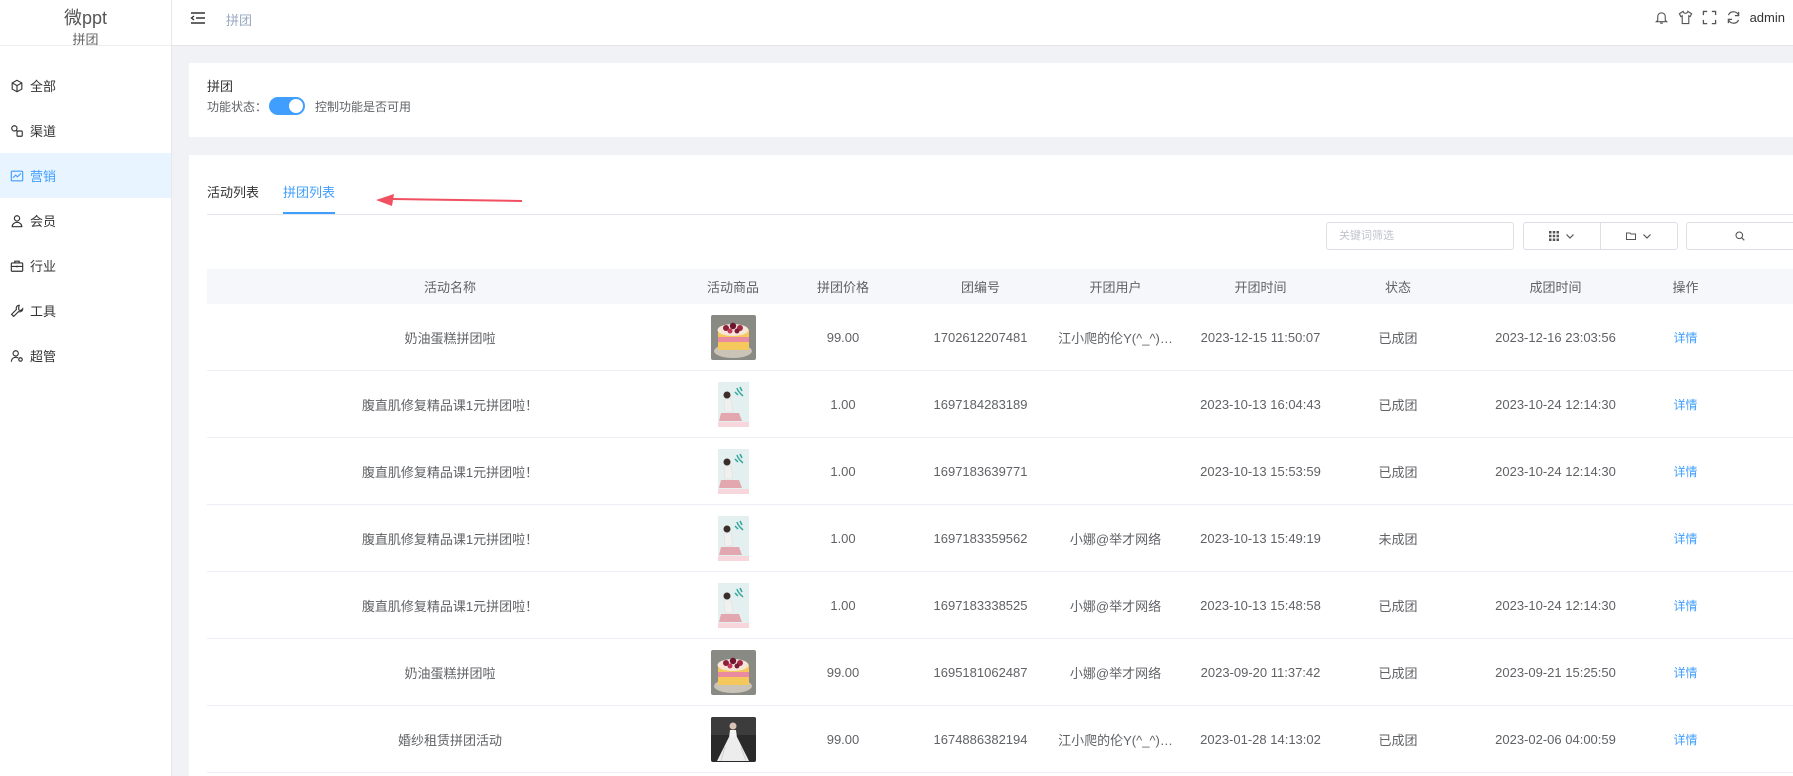 The height and width of the screenshot is (776, 1793). Describe the element at coordinates (449, 200) in the screenshot. I see `annotation-arrow` at that location.